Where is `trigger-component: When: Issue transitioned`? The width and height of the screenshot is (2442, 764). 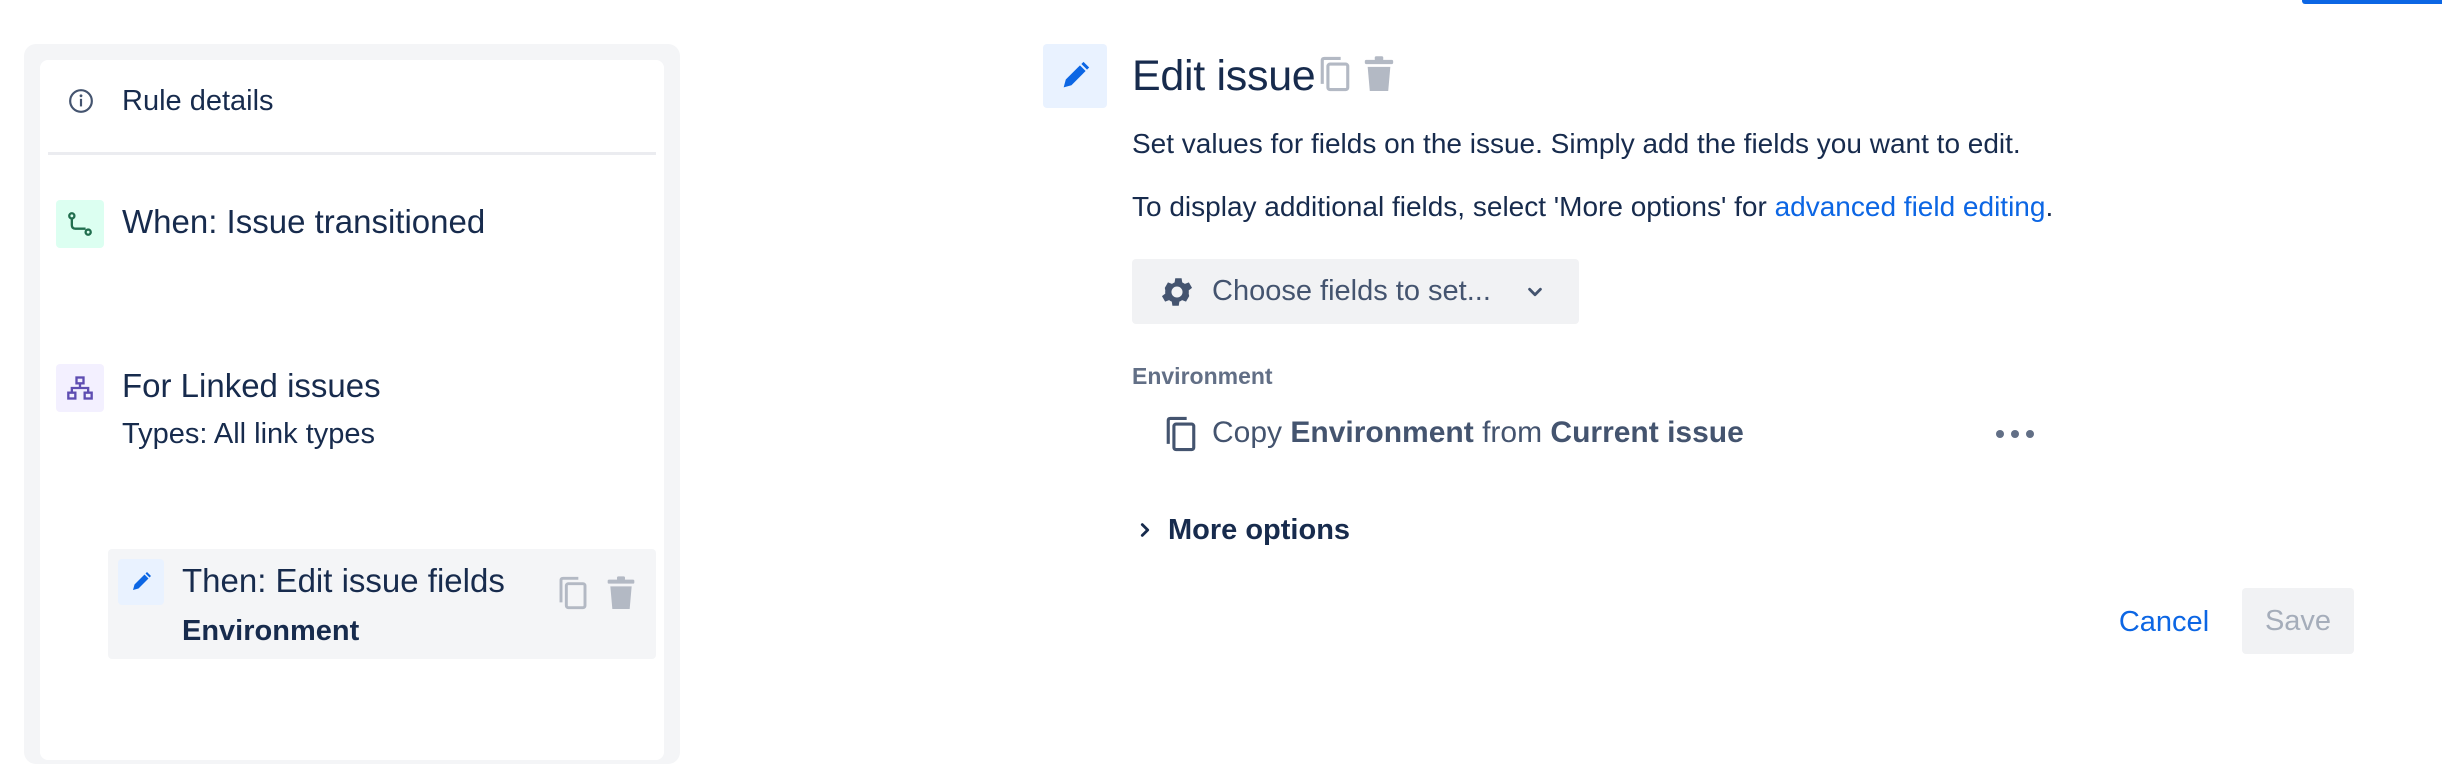
trigger-component: When: Issue transitioned is located at coordinates (352, 225).